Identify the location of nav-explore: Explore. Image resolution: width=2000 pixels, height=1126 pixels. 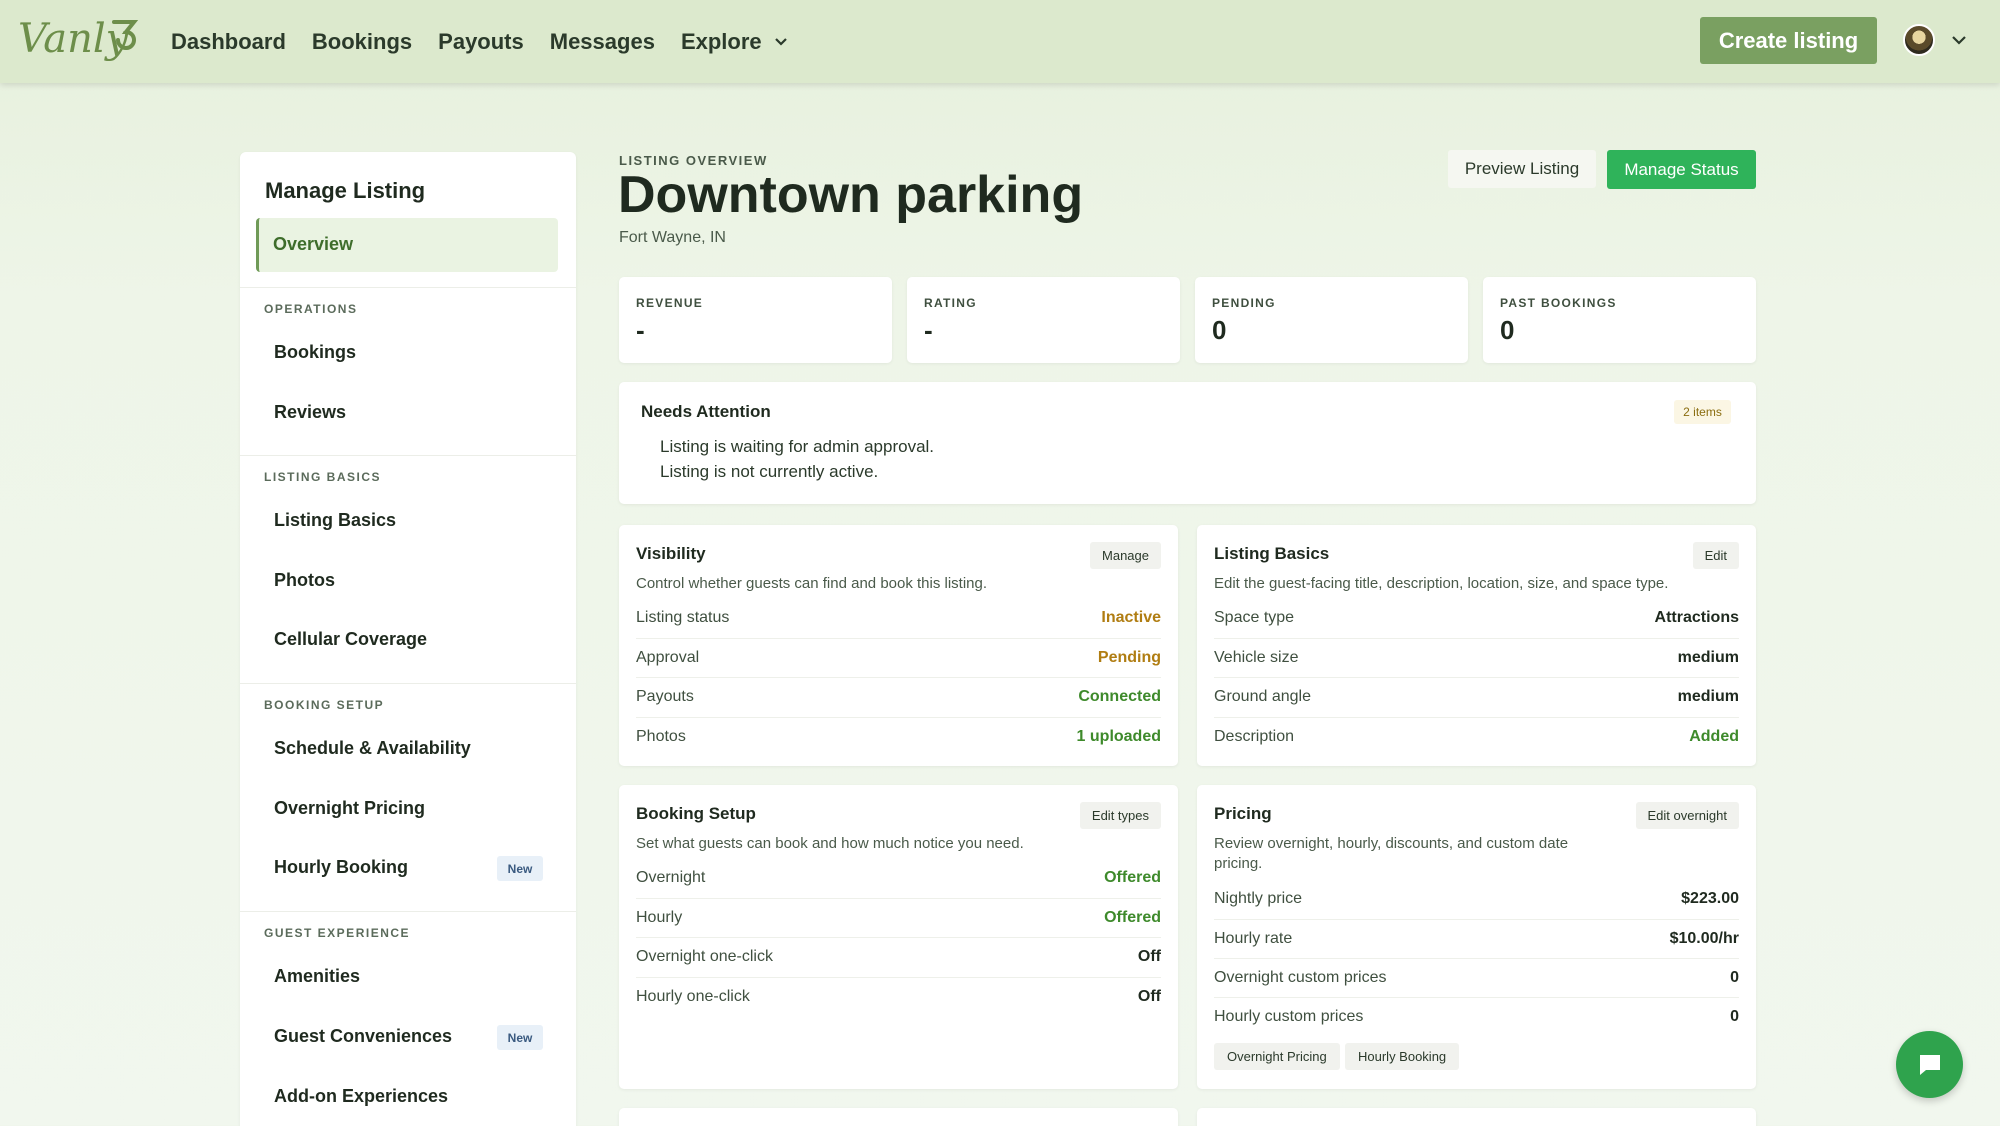
(734, 42).